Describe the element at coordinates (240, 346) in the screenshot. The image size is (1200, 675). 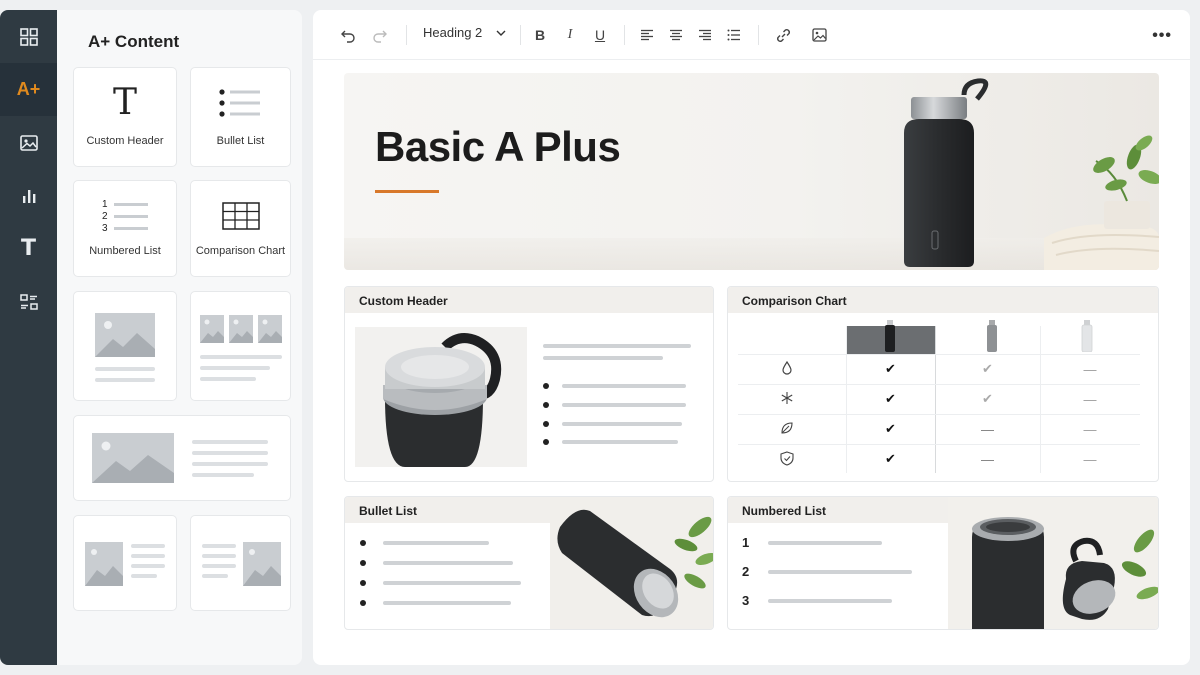
I see `module-three-images` at that location.